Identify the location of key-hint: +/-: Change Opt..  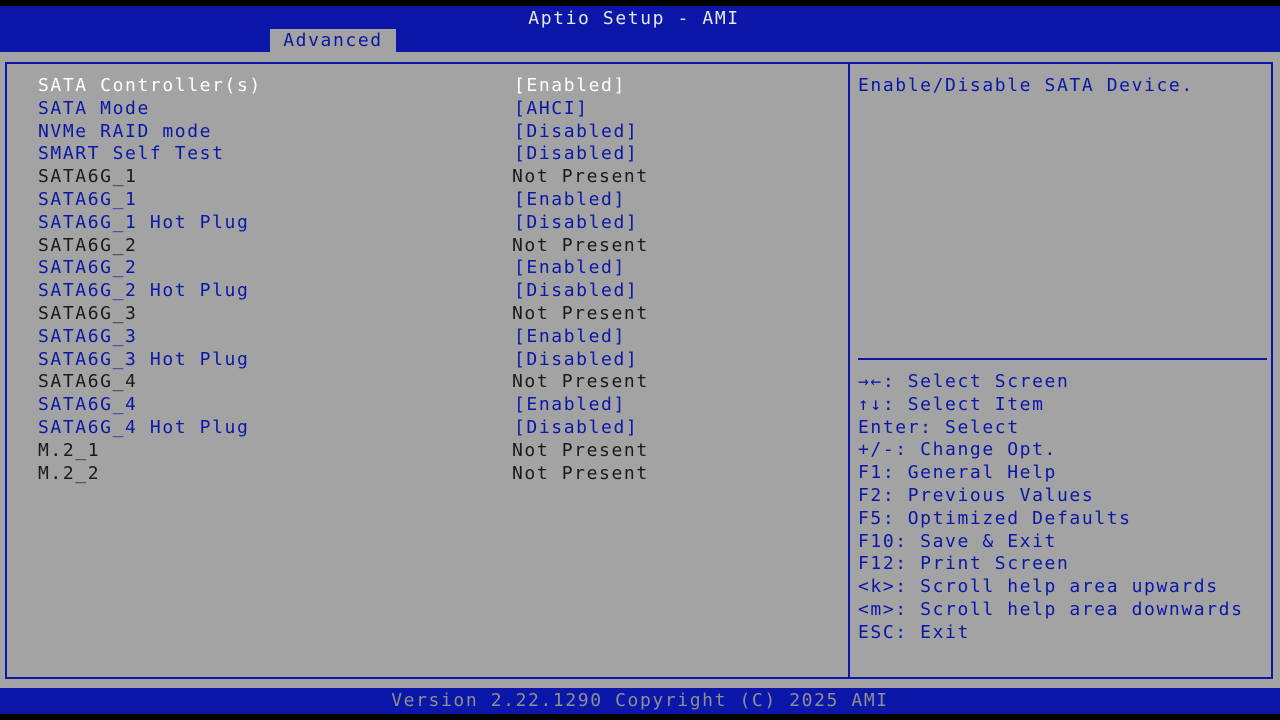
(957, 450).